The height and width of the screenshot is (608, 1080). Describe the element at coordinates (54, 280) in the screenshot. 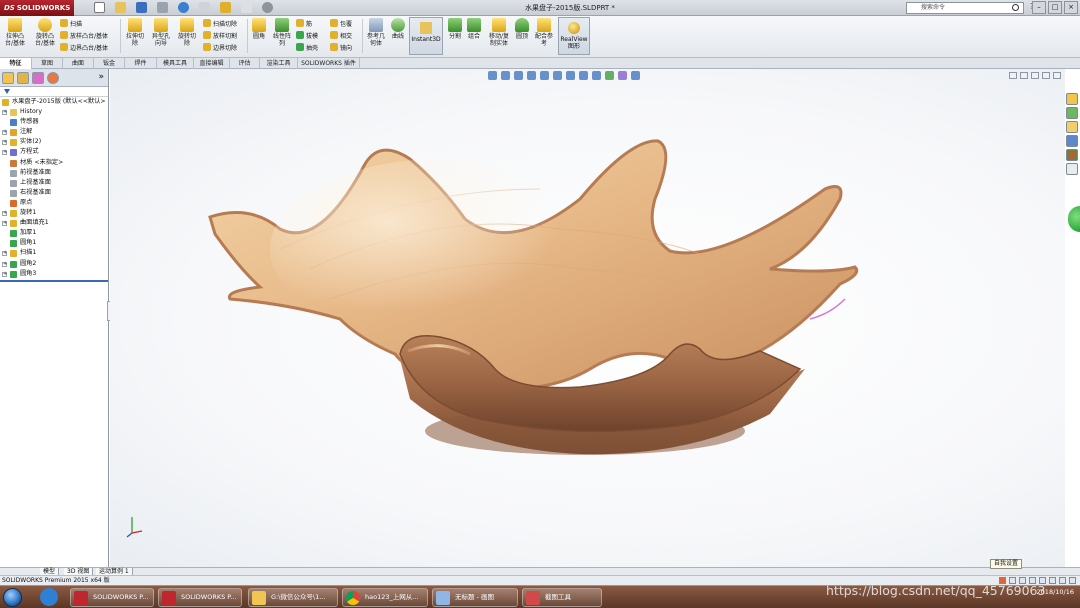

I see `rollback-bar` at that location.